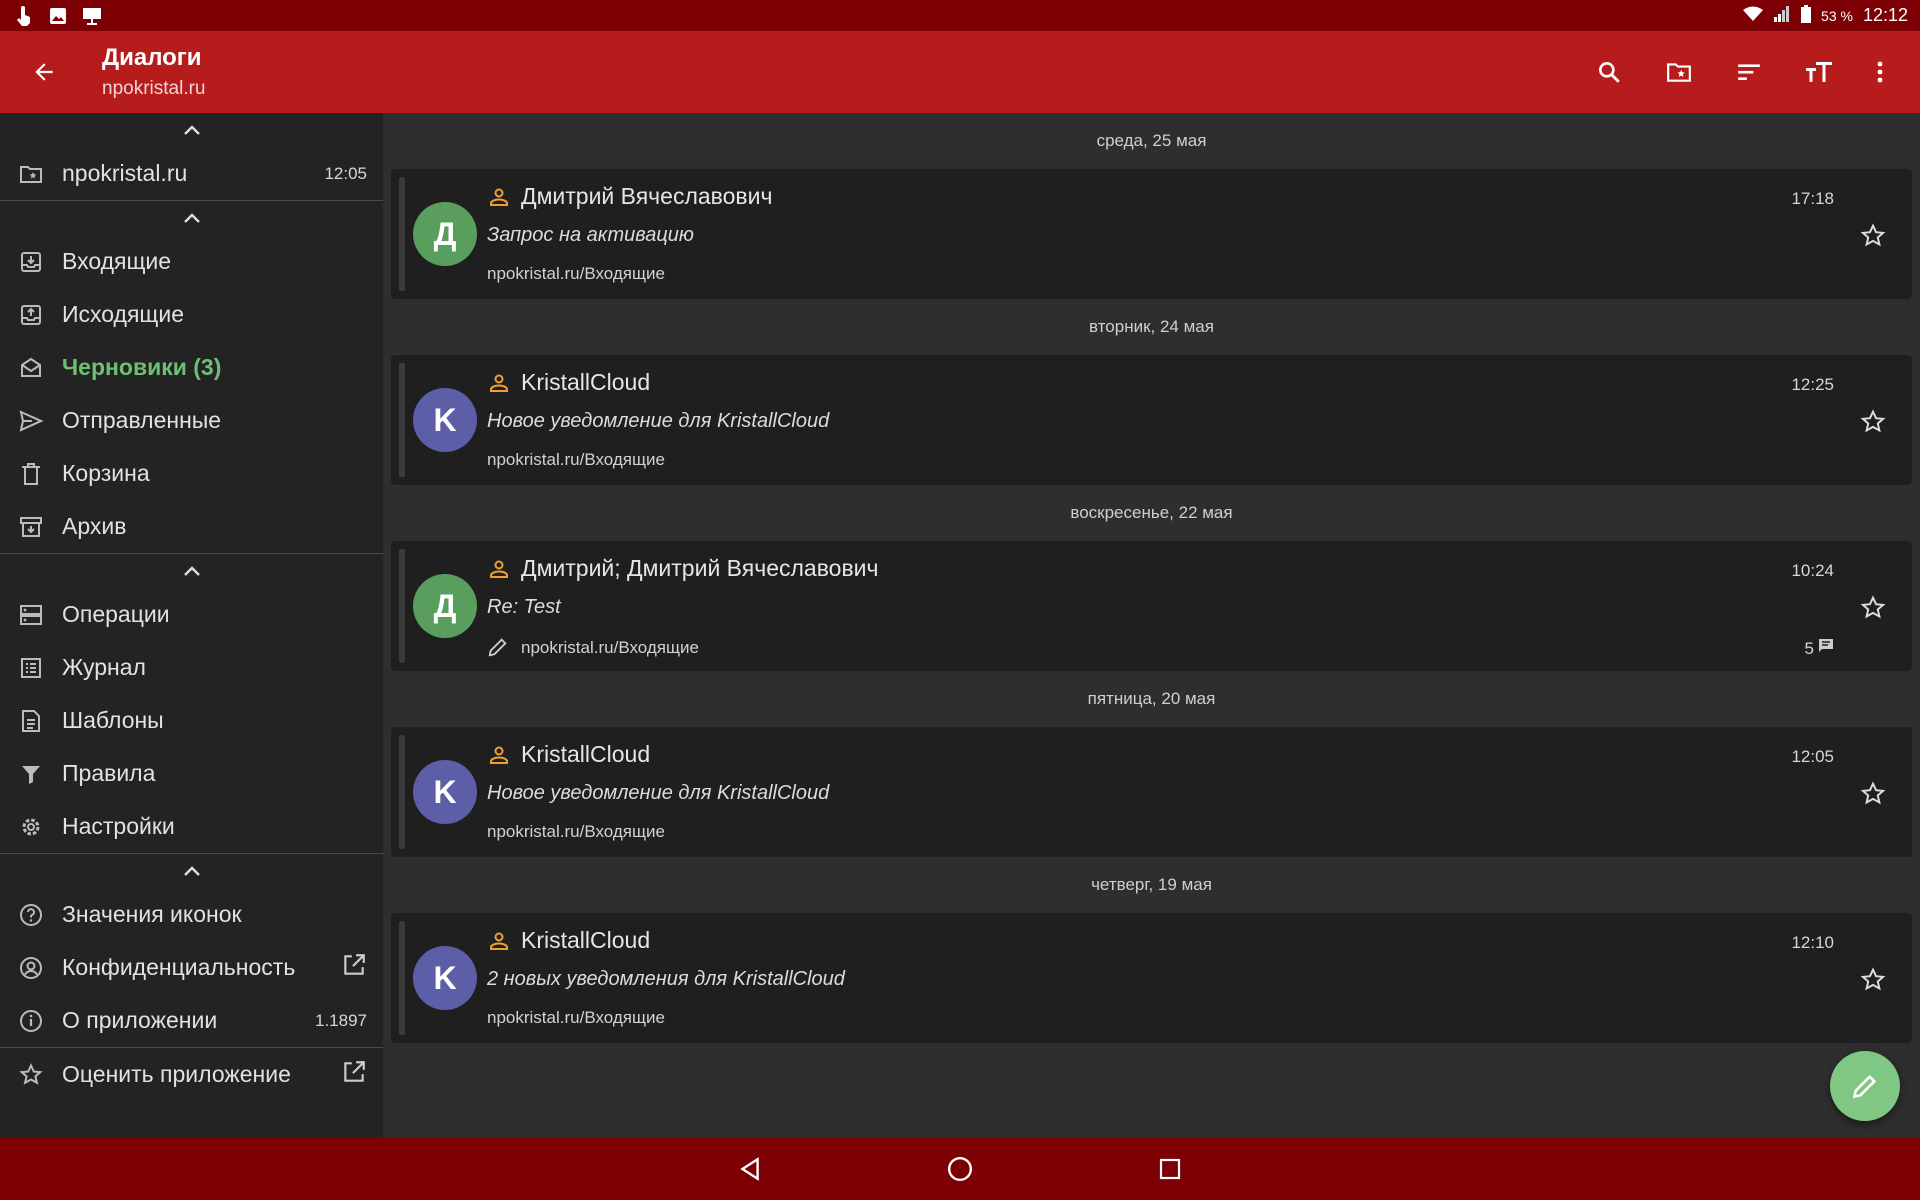 This screenshot has height=1200, width=1920. I want to click on search-button, so click(1609, 72).